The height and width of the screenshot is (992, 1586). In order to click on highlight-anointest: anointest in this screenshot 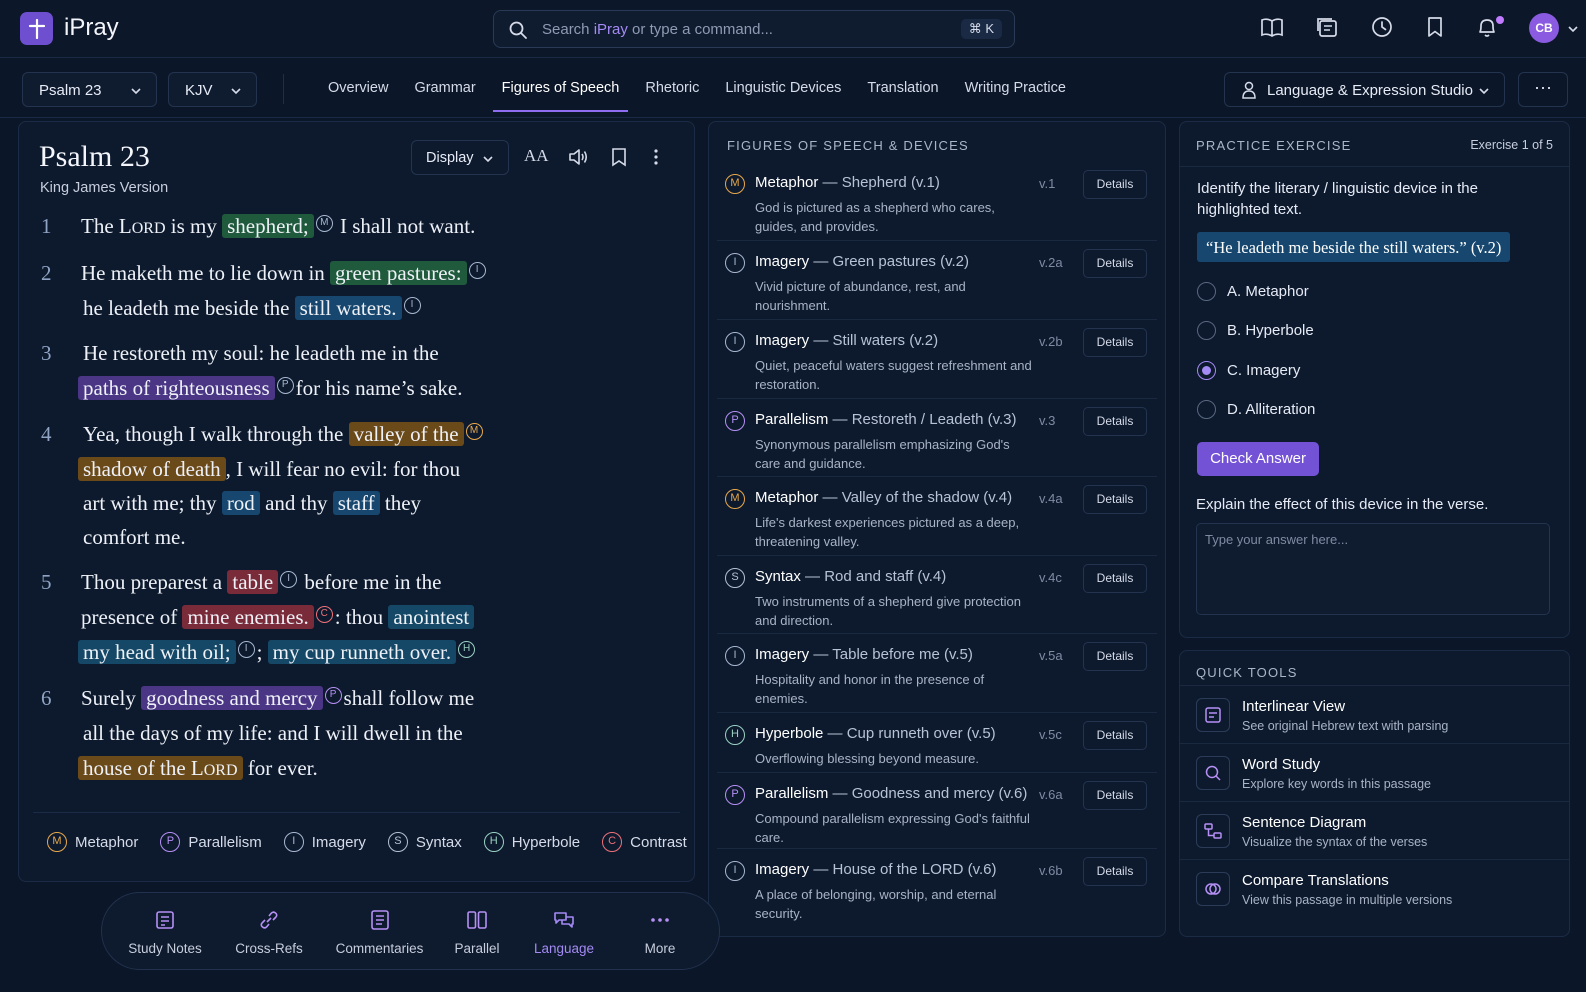, I will do `click(431, 617)`.